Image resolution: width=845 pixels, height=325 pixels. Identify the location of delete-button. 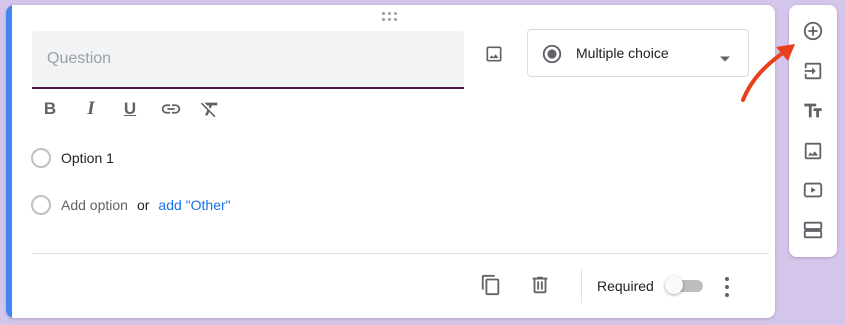
(540, 285).